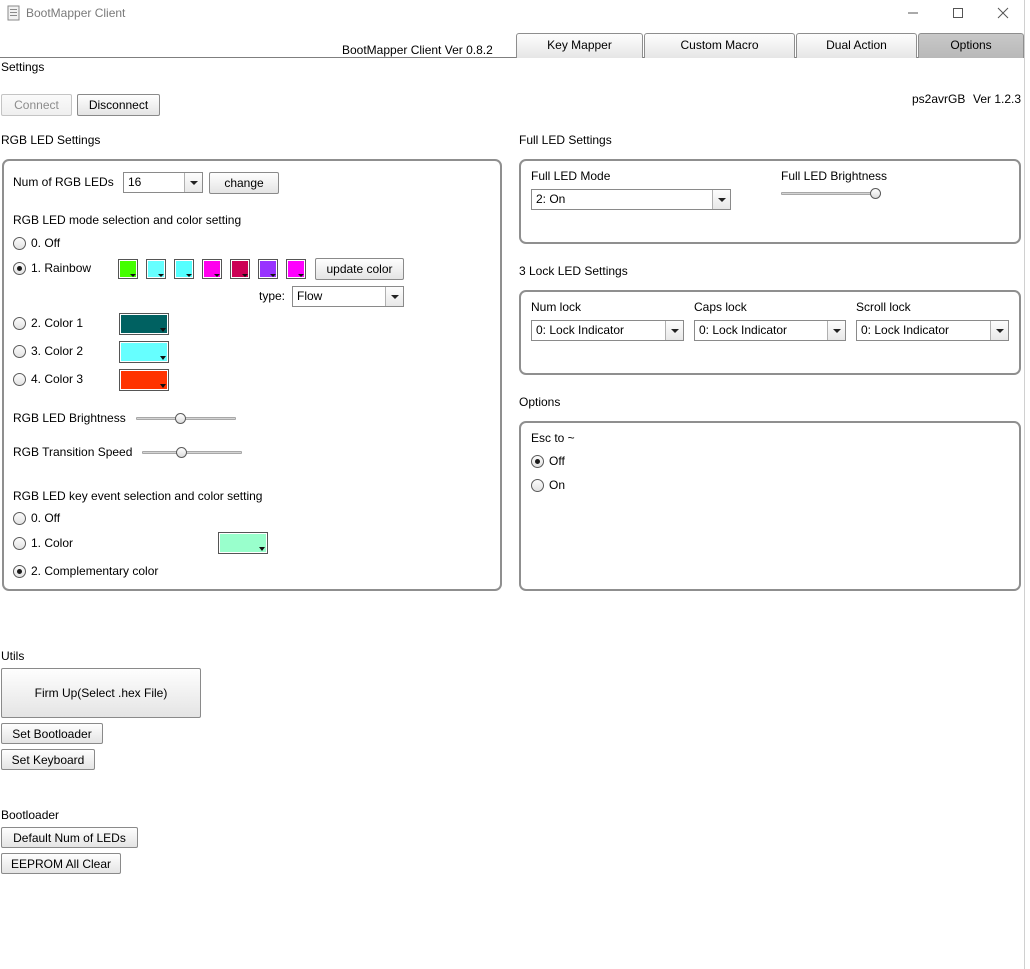 The image size is (1030, 969). I want to click on utils-section-title: Utils, so click(13, 656).